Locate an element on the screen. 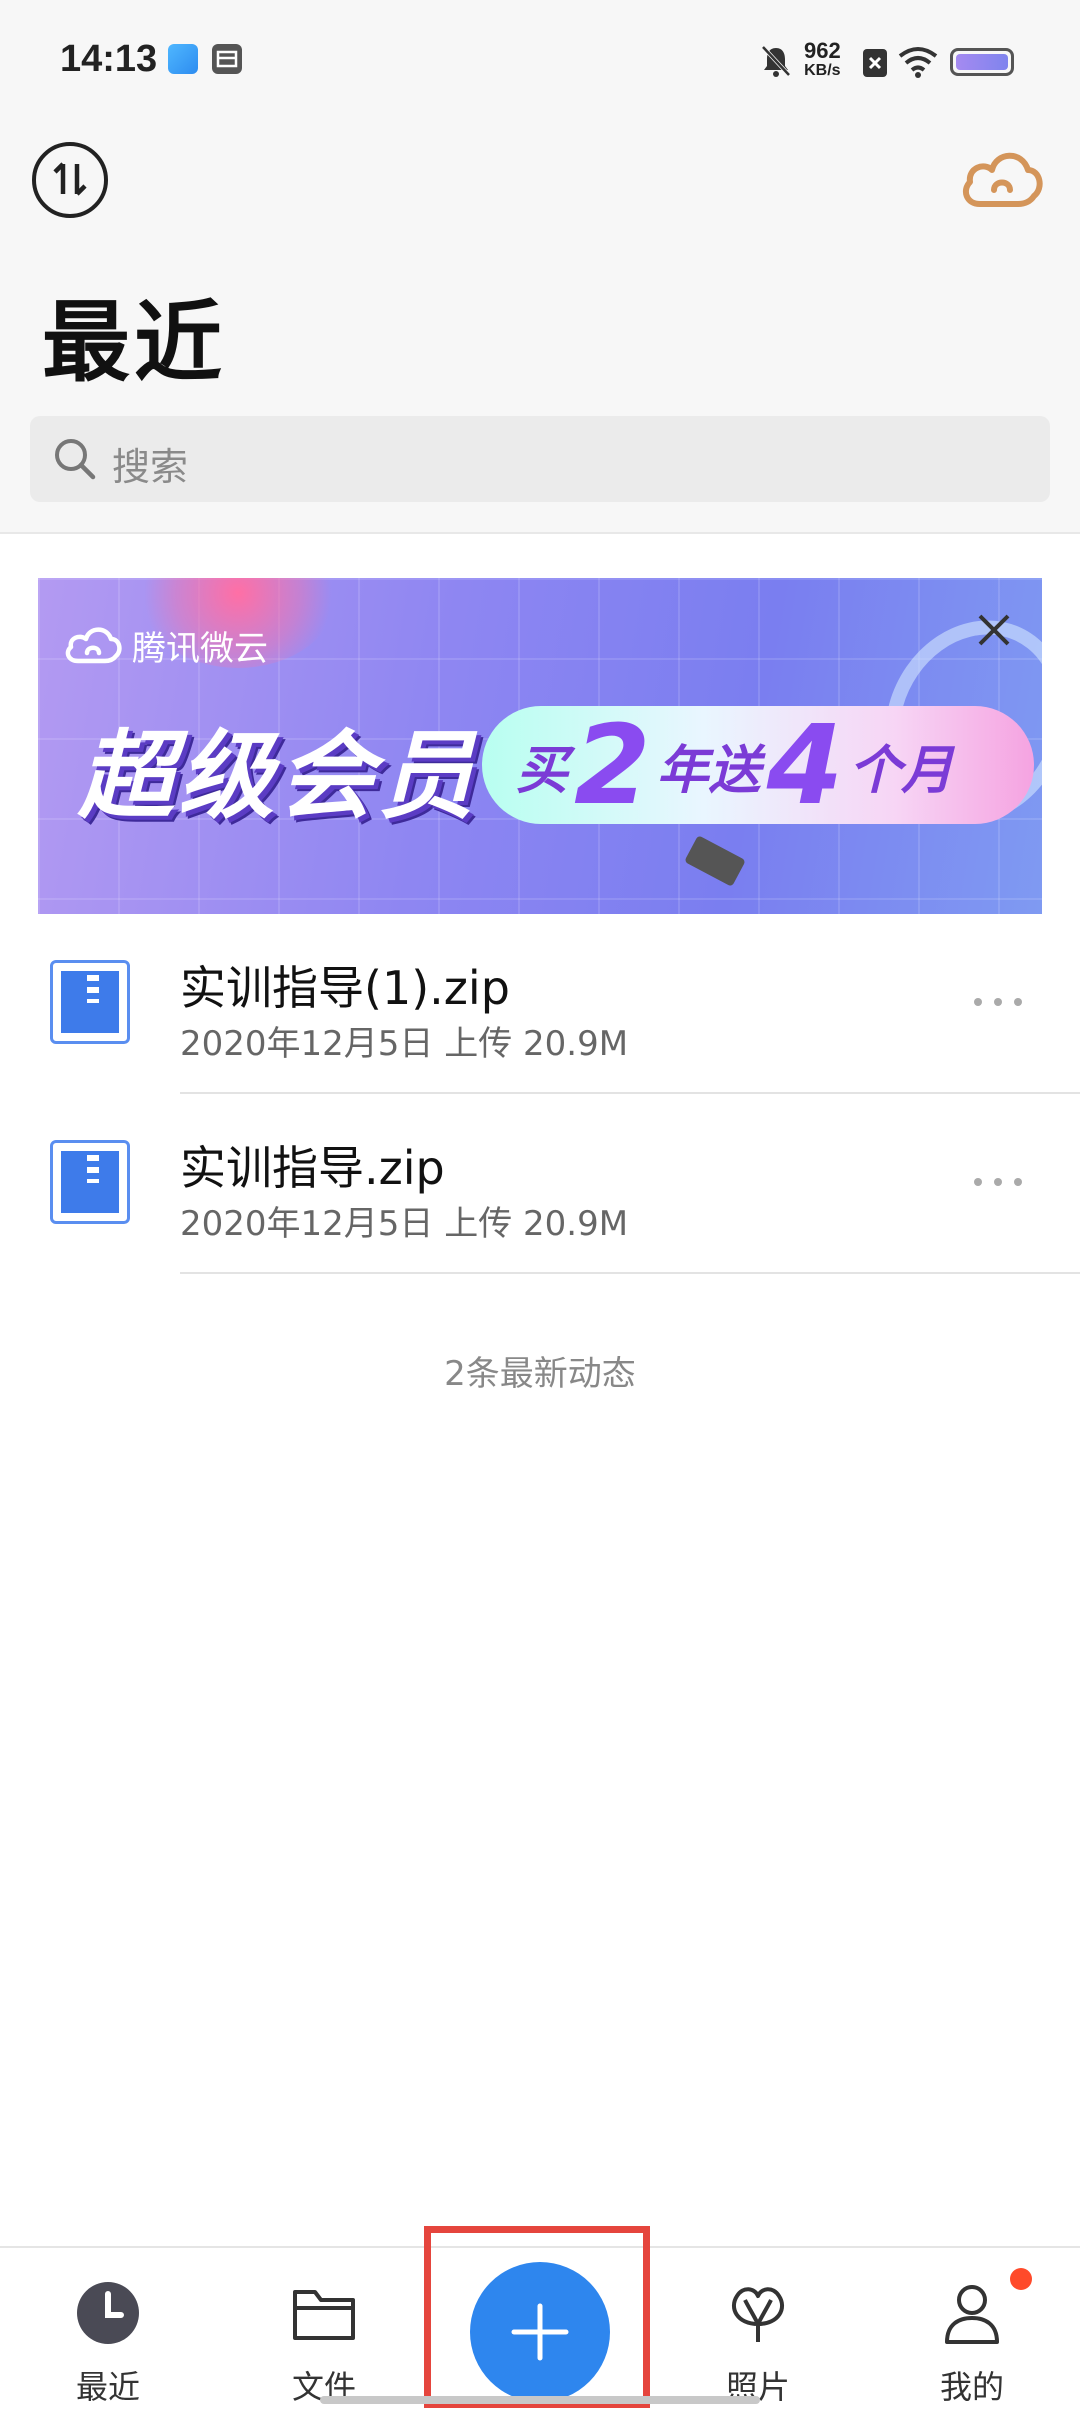  file-name: 实训指导.zip is located at coordinates (312, 1168).